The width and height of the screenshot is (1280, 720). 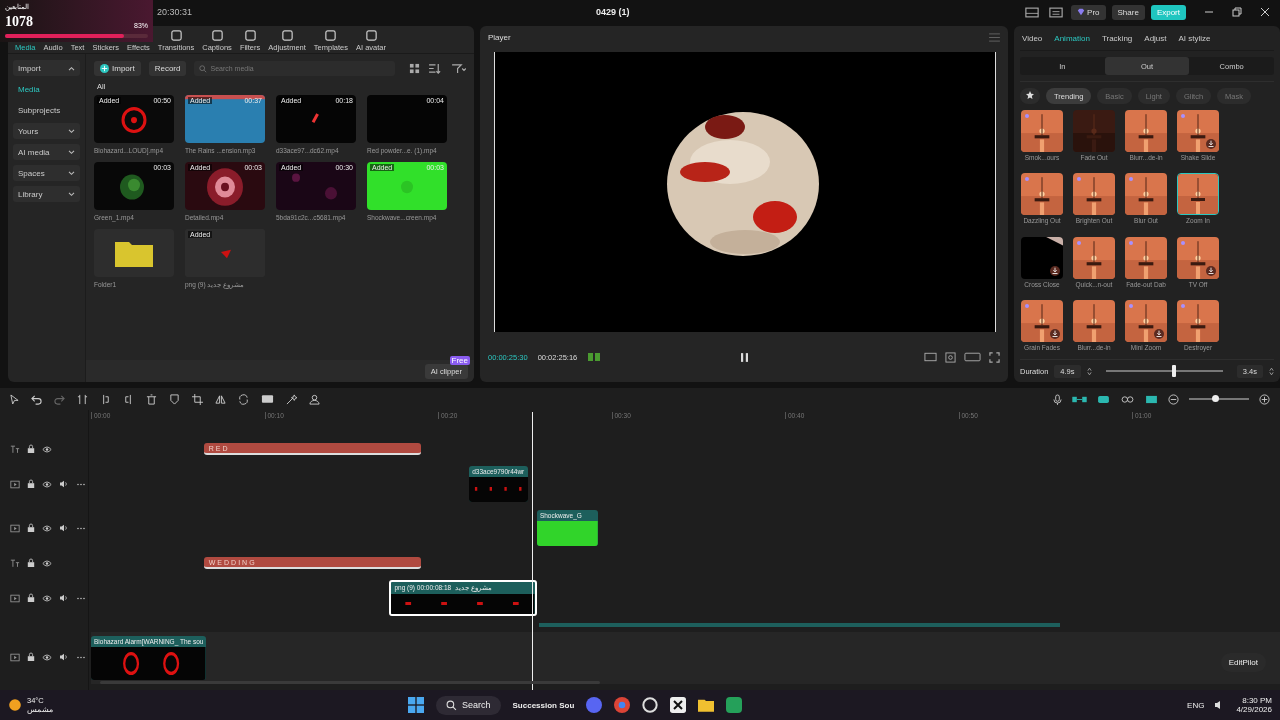 What do you see at coordinates (734, 705) in the screenshot?
I see `chat-bubble-icon` at bounding box center [734, 705].